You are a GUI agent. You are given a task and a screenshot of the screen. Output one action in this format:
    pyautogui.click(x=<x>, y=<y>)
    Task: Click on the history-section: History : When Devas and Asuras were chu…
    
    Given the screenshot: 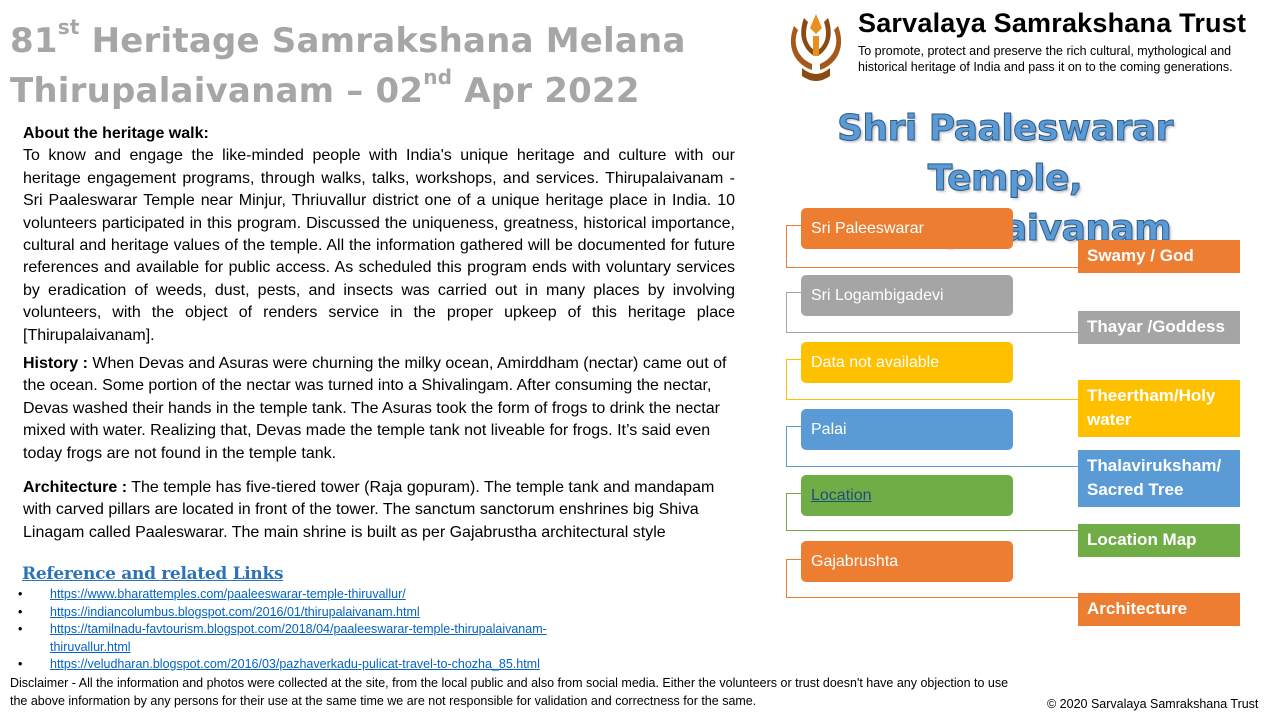 What is the action you would take?
    pyautogui.click(x=379, y=409)
    